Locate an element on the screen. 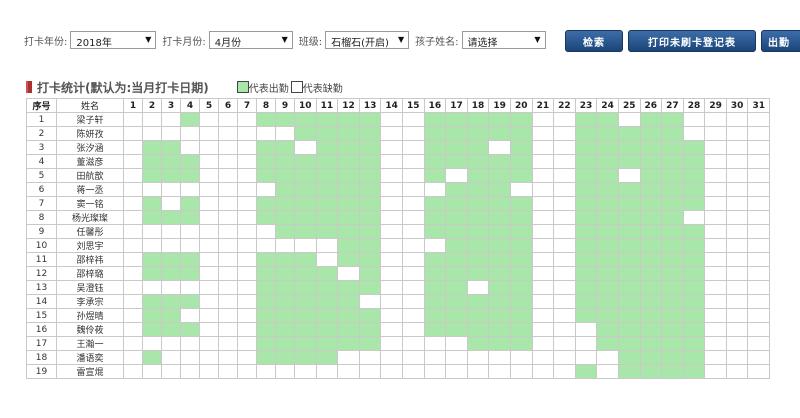  print-unswiped-button: 打印未刷卡登记表 is located at coordinates (692, 41).